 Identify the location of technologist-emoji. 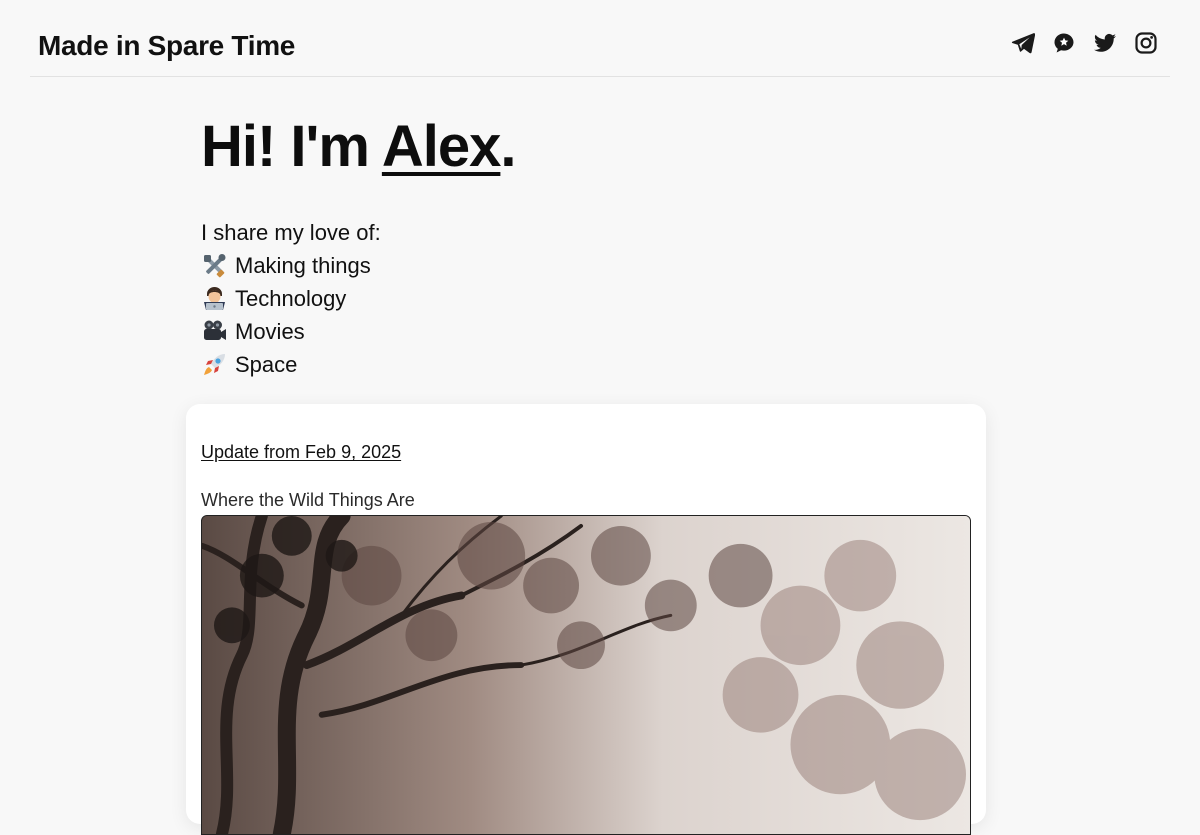
(214, 298).